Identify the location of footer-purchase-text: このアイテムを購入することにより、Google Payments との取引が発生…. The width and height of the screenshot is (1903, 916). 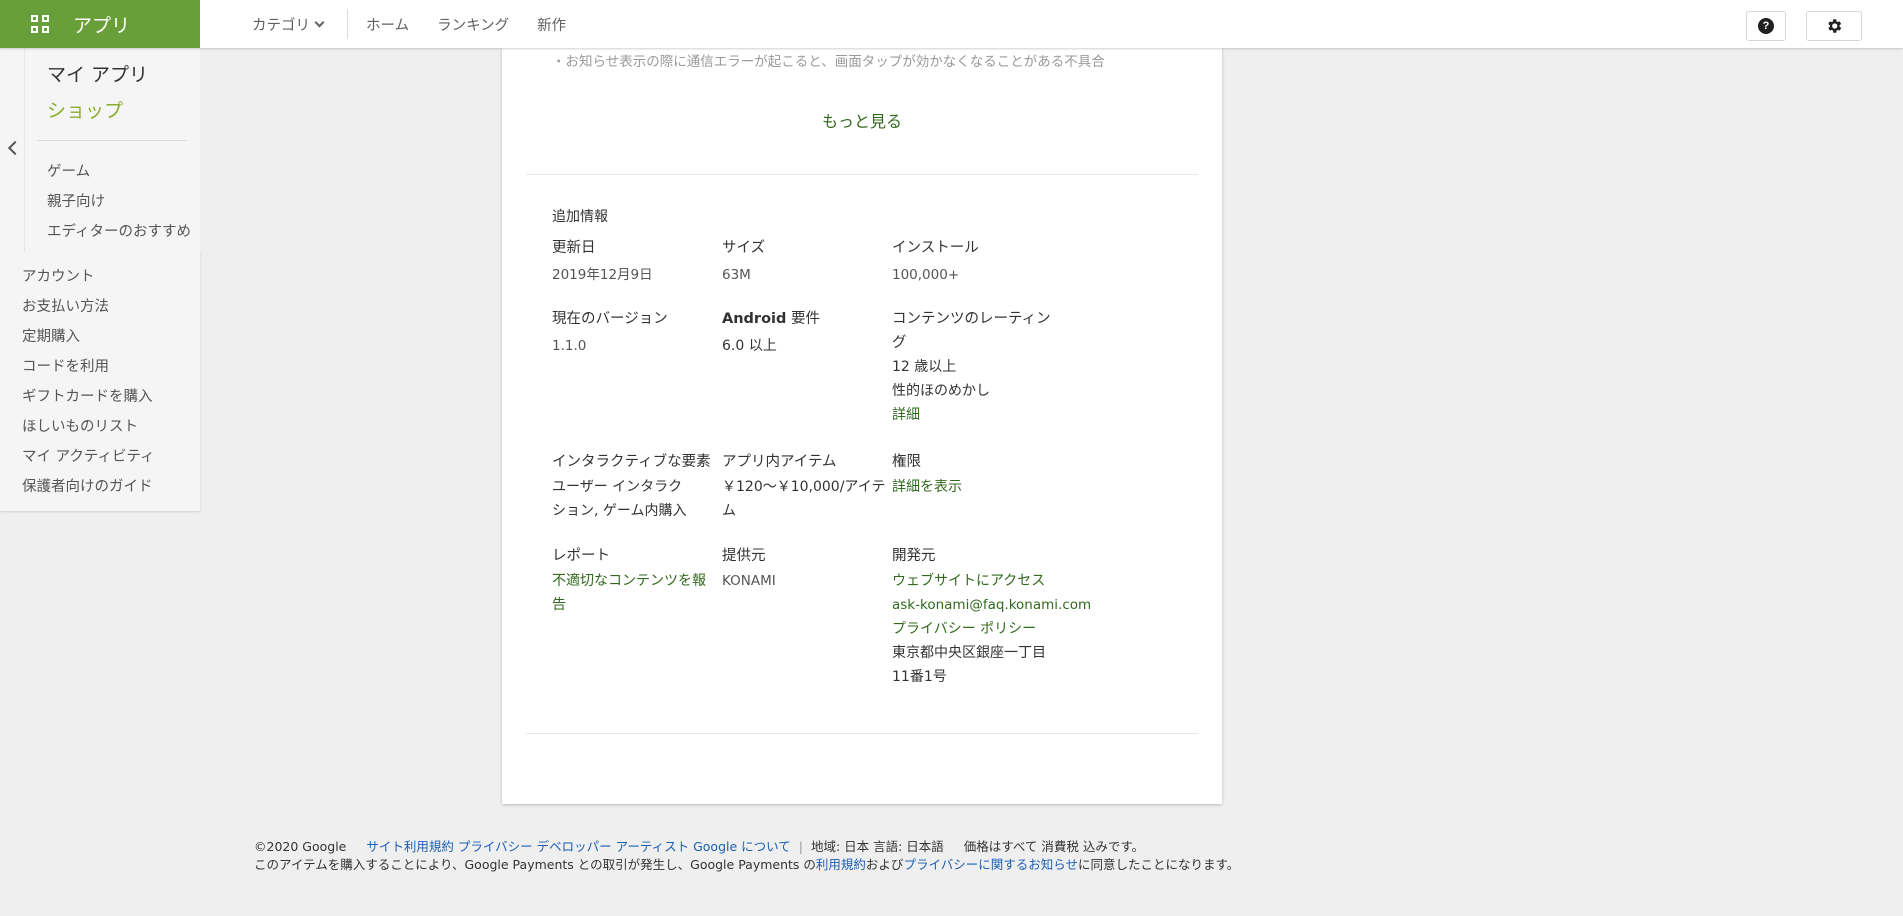
(535, 864).